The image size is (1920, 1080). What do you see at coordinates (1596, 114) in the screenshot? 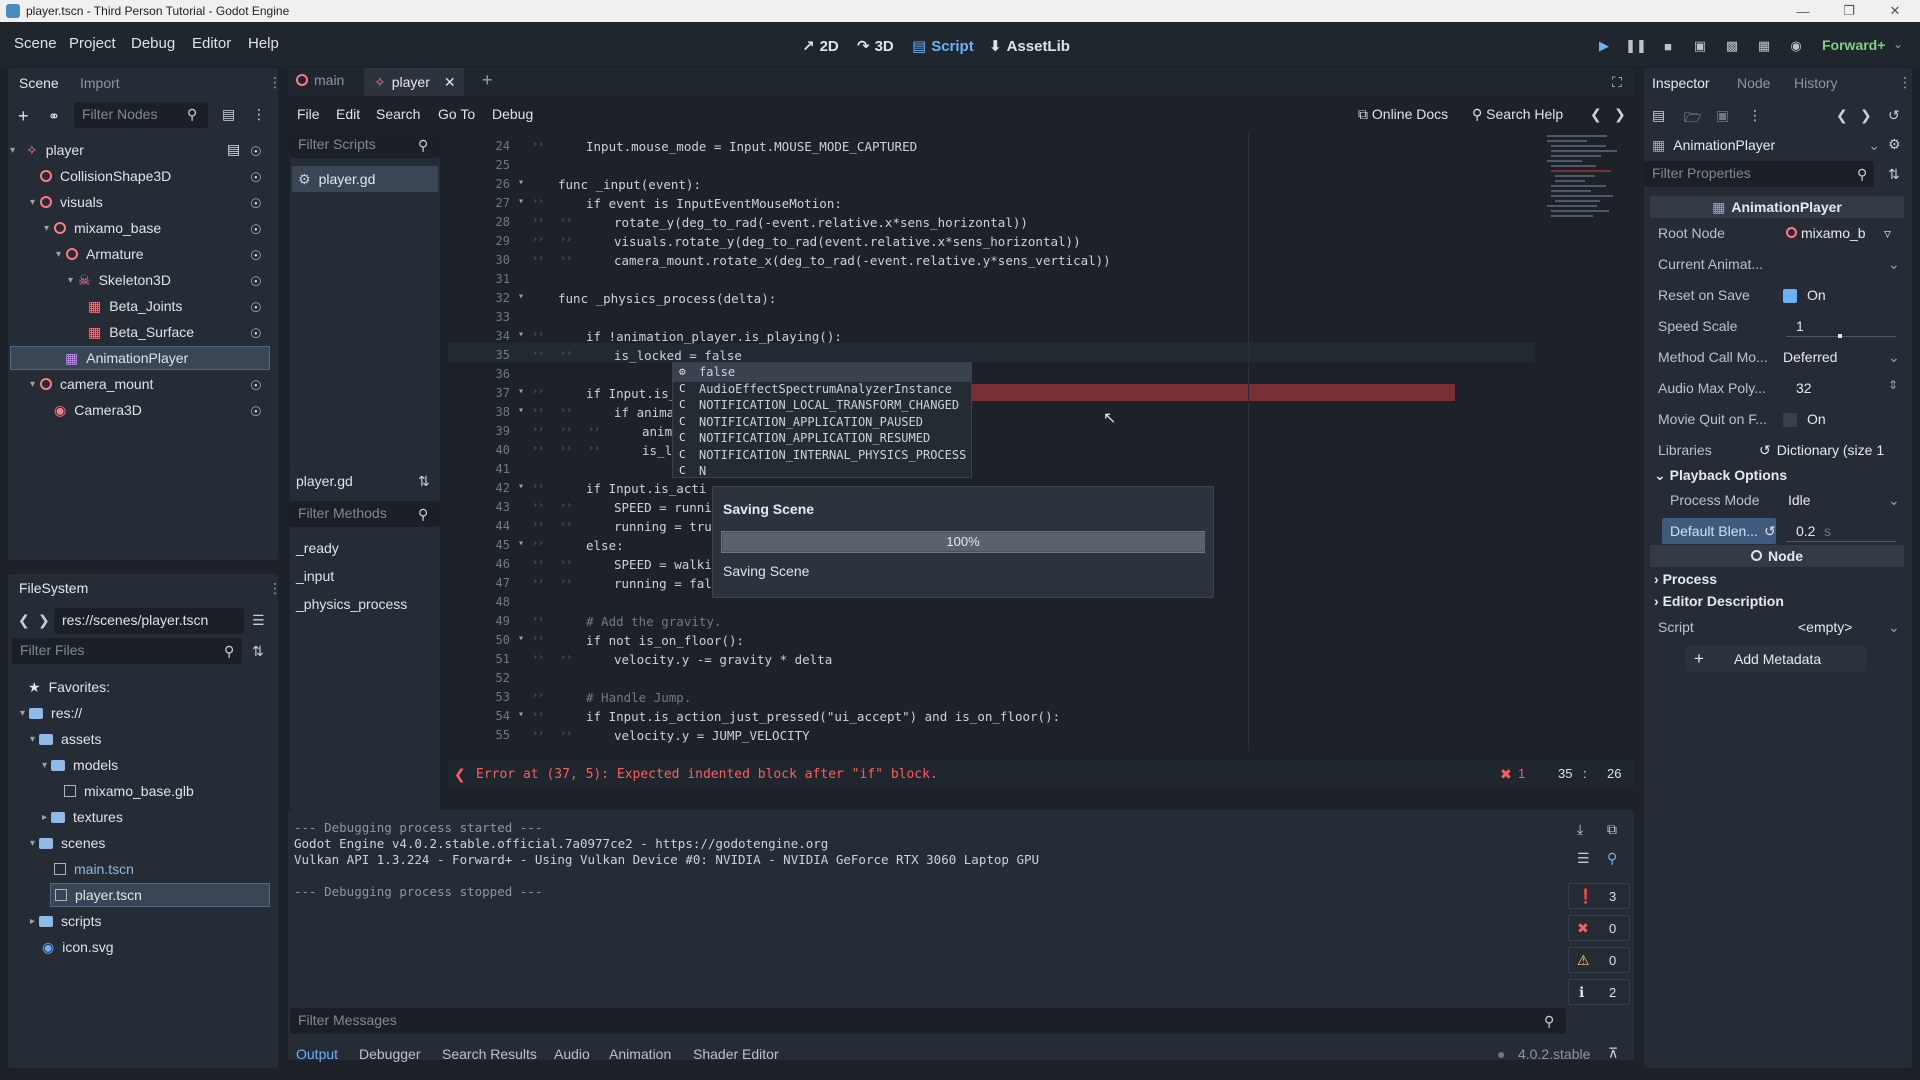
I see `prev-script-icon: ❮` at bounding box center [1596, 114].